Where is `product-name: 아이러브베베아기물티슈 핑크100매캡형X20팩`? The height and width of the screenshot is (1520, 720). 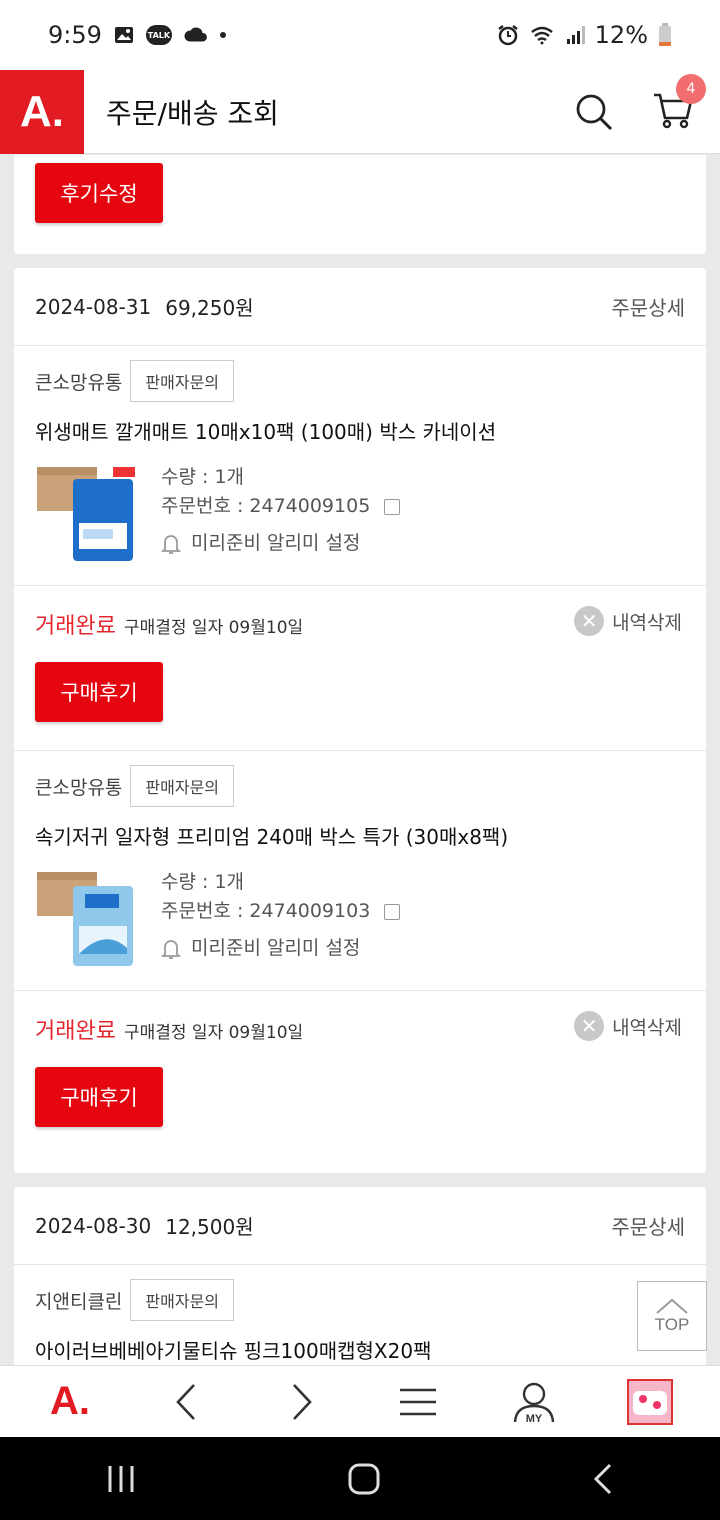 product-name: 아이러브베베아기물티슈 핑크100매캡형X20팩 is located at coordinates (360, 1349).